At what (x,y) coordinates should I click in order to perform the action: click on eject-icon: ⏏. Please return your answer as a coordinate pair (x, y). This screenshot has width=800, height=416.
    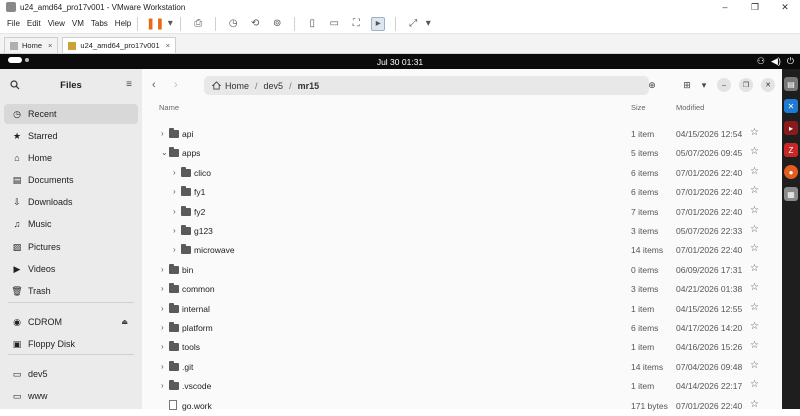
    Looking at the image, I should click on (124, 322).